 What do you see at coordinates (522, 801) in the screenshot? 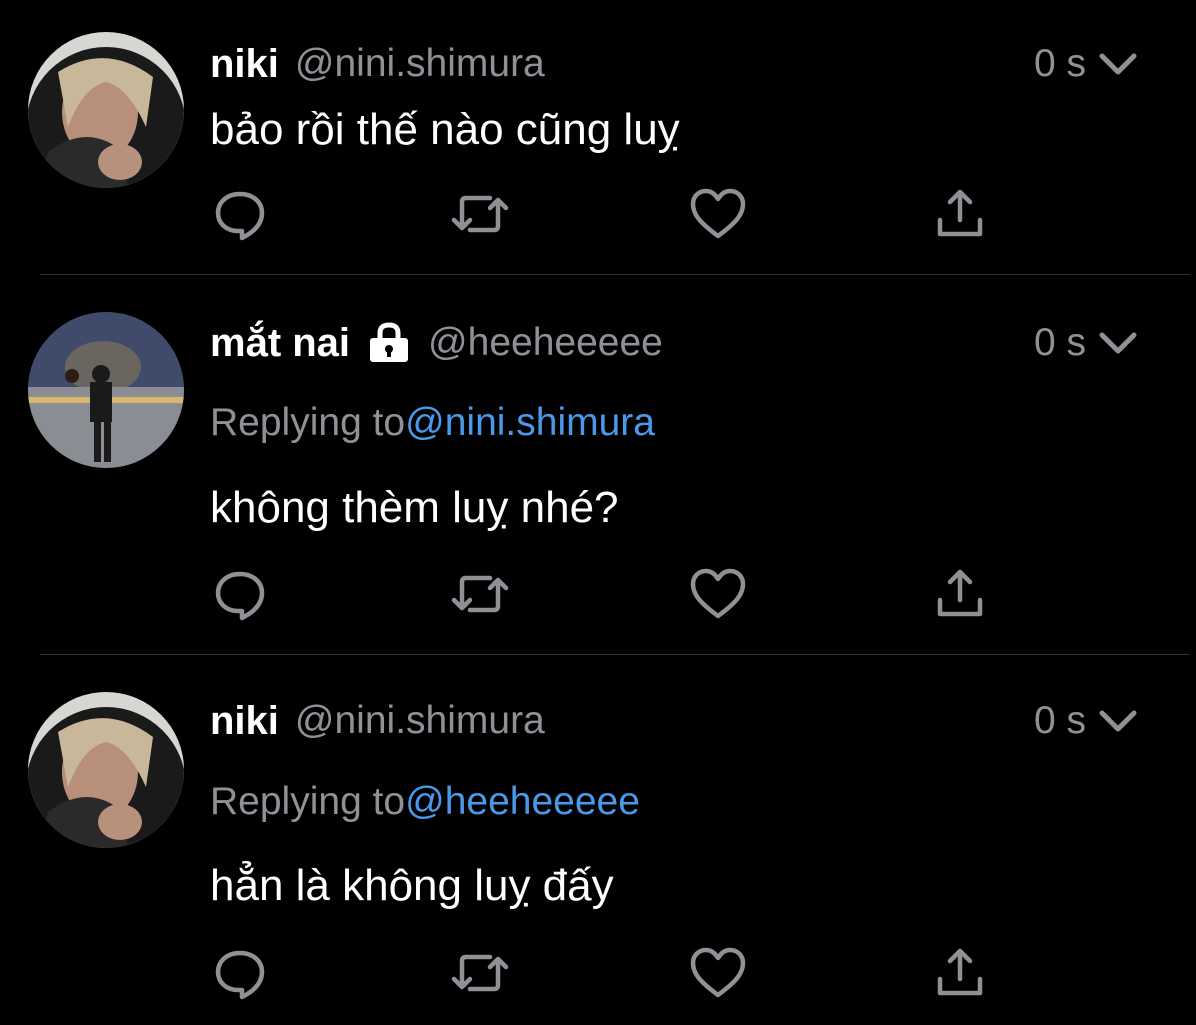
I see `replying-to-link: @heeheeeee` at bounding box center [522, 801].